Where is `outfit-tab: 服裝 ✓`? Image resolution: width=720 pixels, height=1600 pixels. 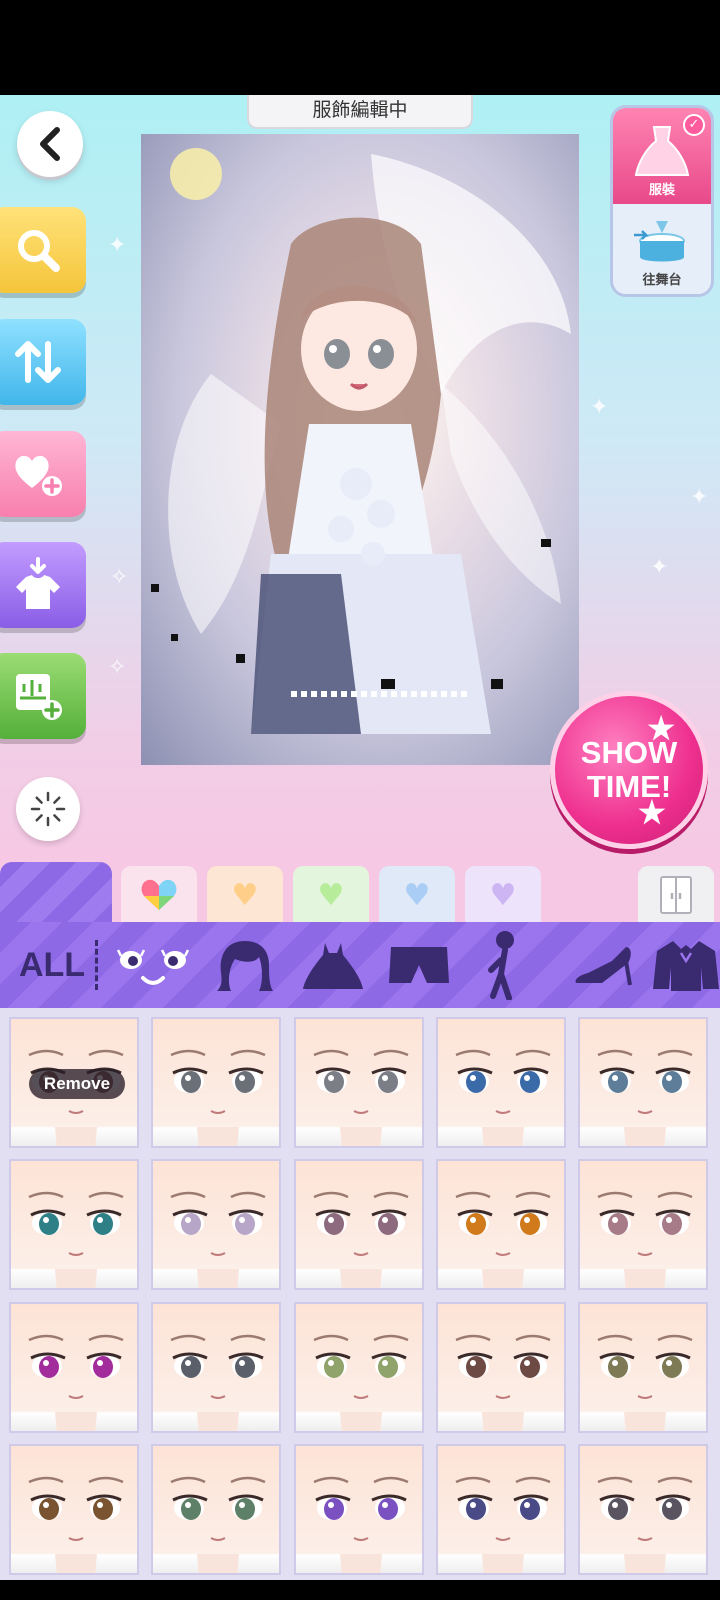
outfit-tab: 服裝 ✓ is located at coordinates (662, 156).